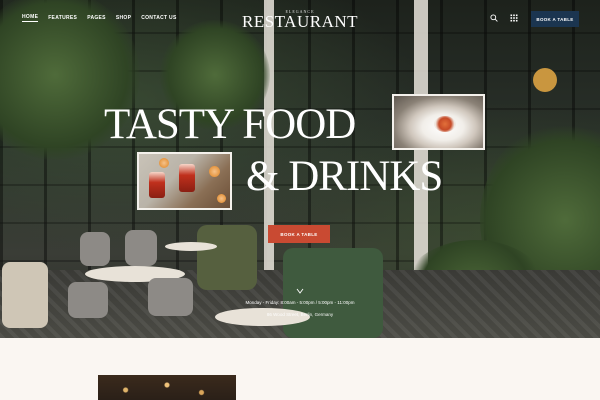 The width and height of the screenshot is (600, 400). What do you see at coordinates (300, 314) in the screenshot?
I see `address: 86 Wood Street, Berlin, Germany` at bounding box center [300, 314].